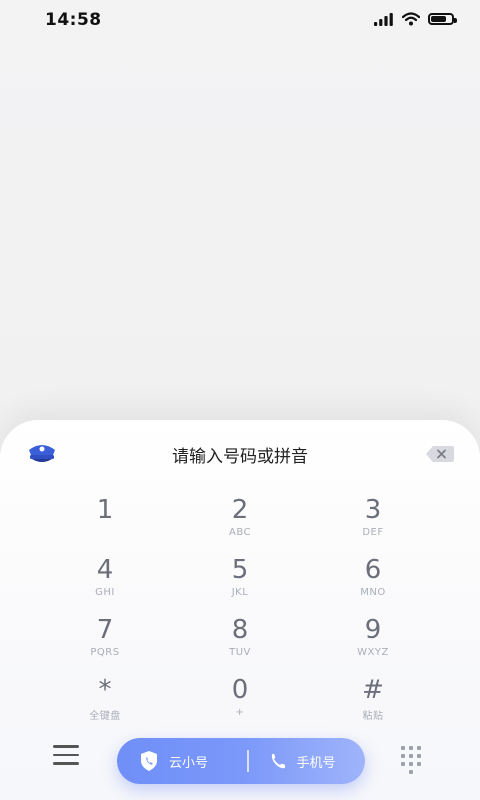  I want to click on status-time: 14:58, so click(73, 20).